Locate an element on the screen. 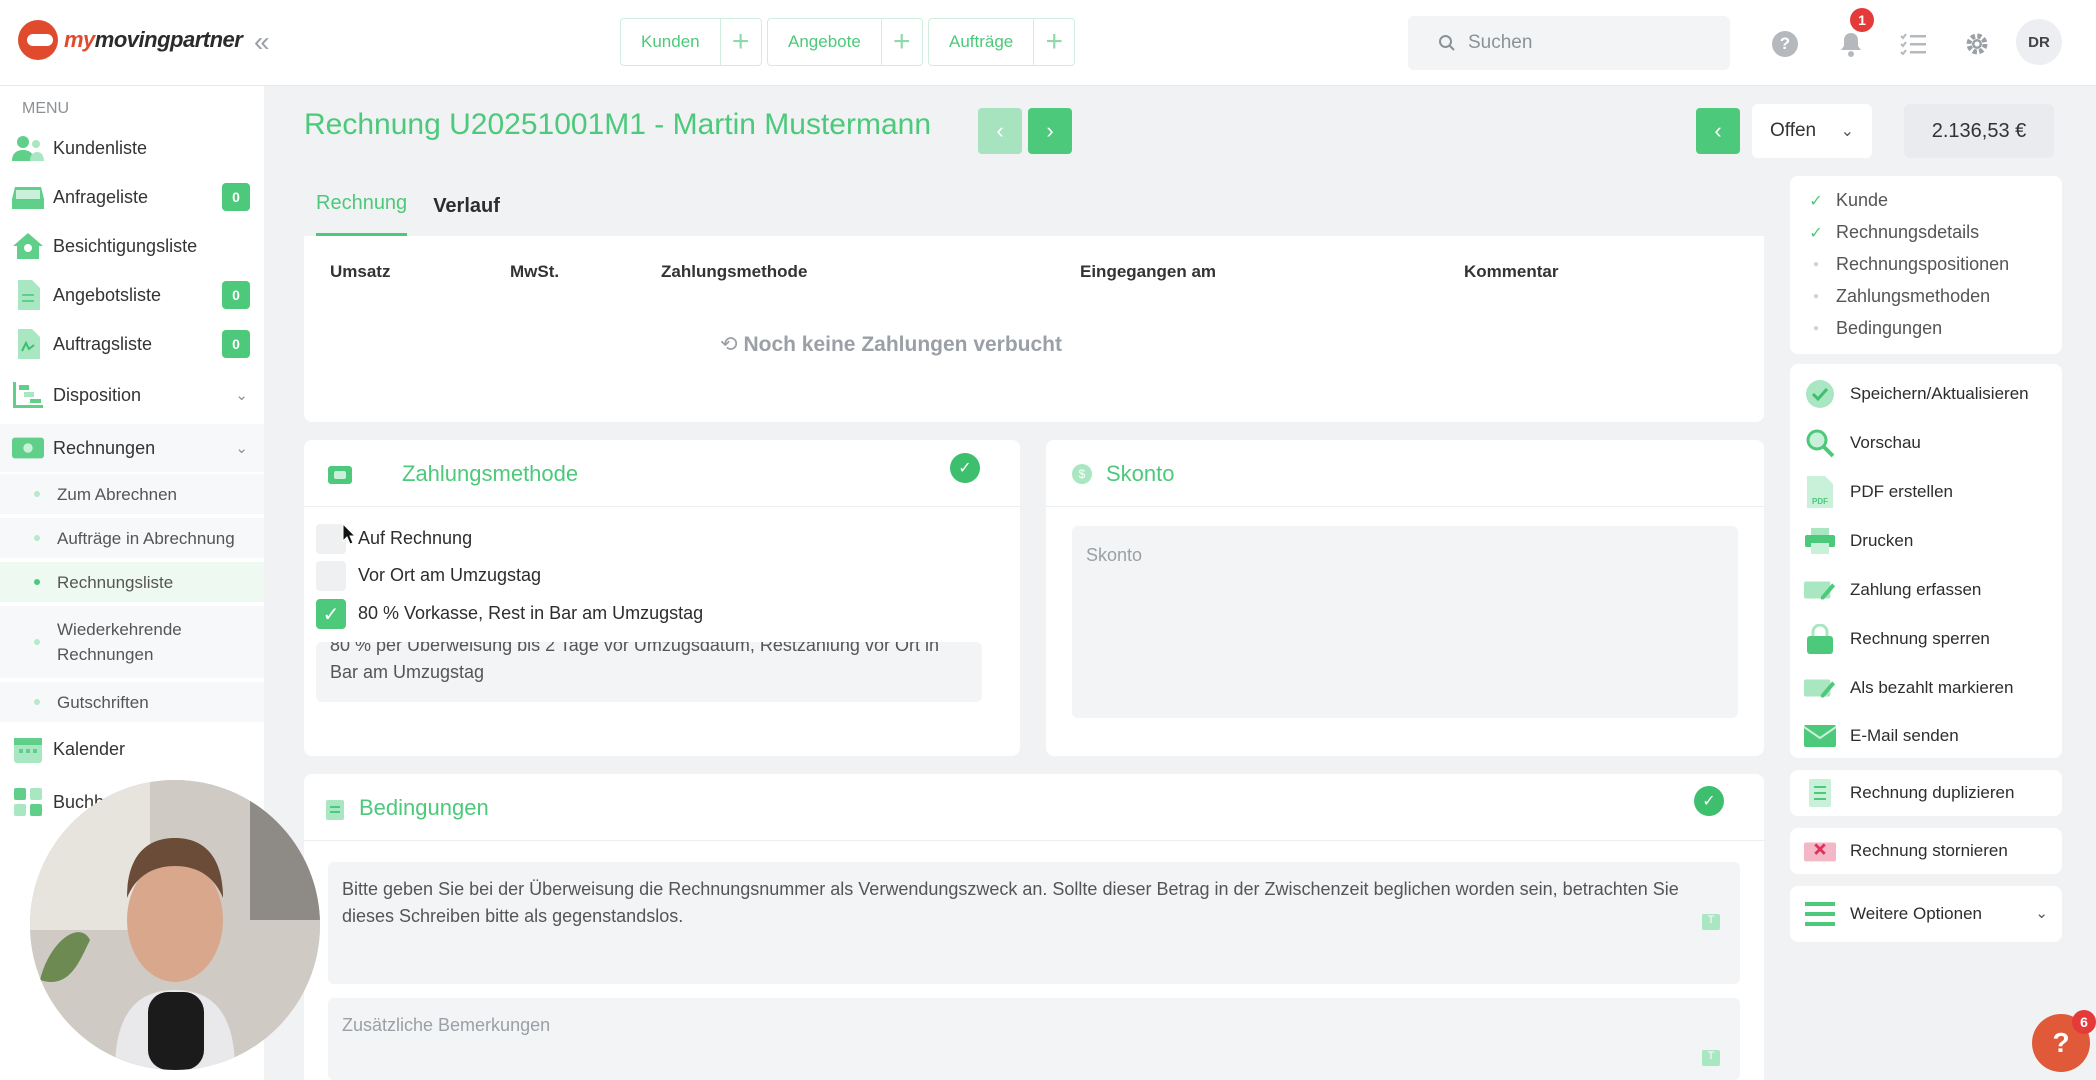  lock-invoice-button: Rechnung sperren is located at coordinates (1897, 639).